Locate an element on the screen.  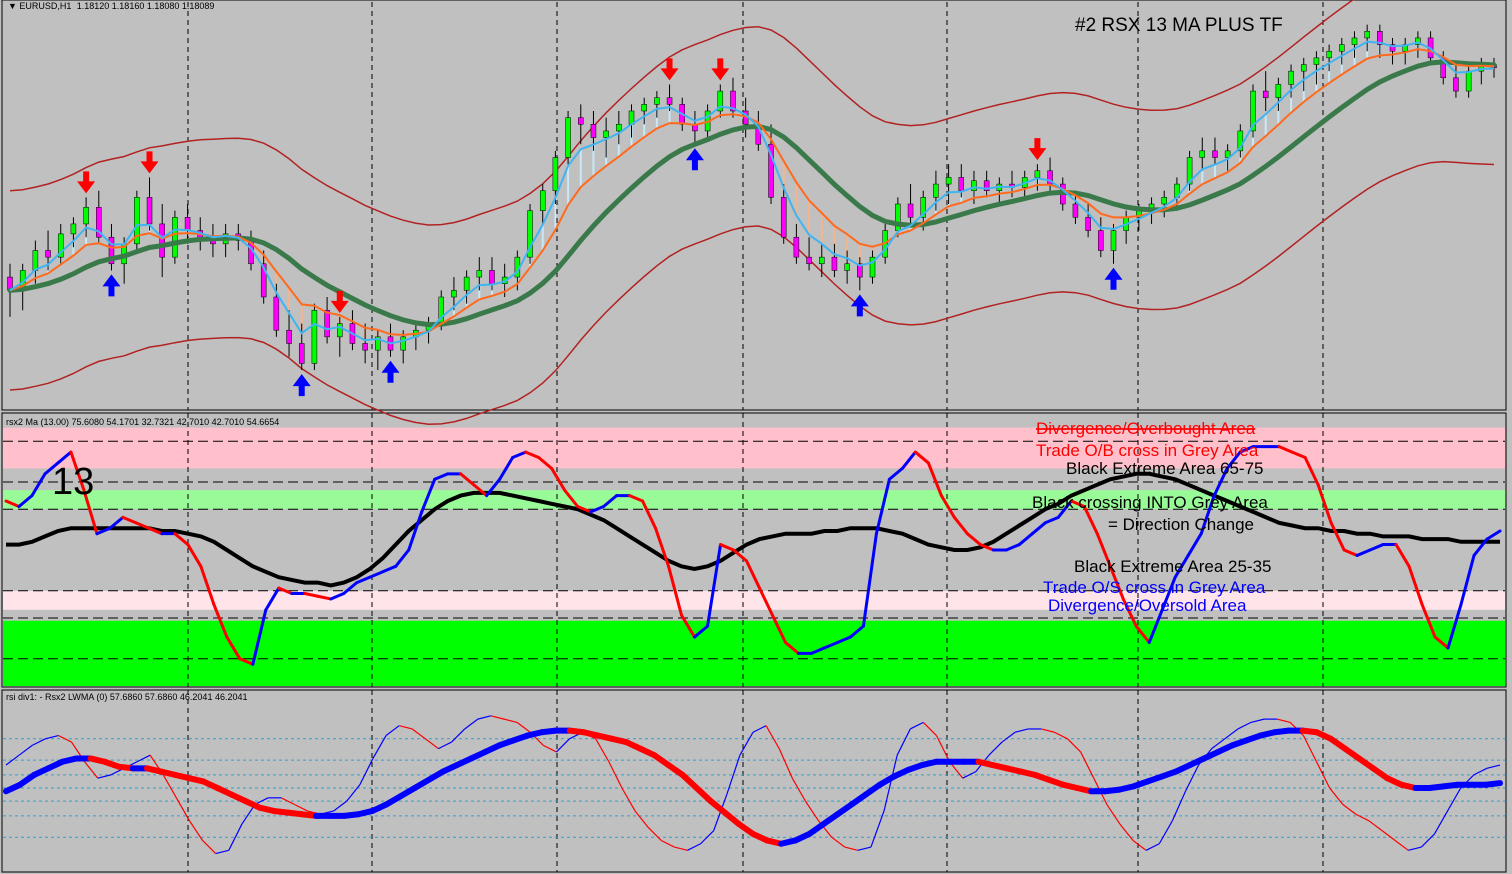
chevron-down-icon: ▼ is located at coordinates (13, 6).